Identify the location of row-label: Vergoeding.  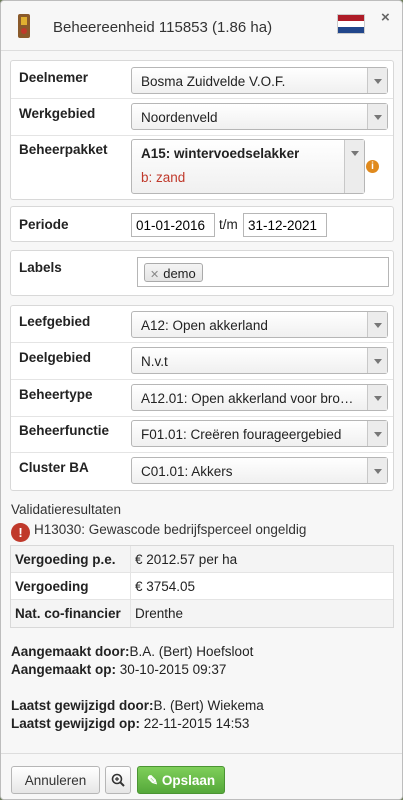
(52, 586).